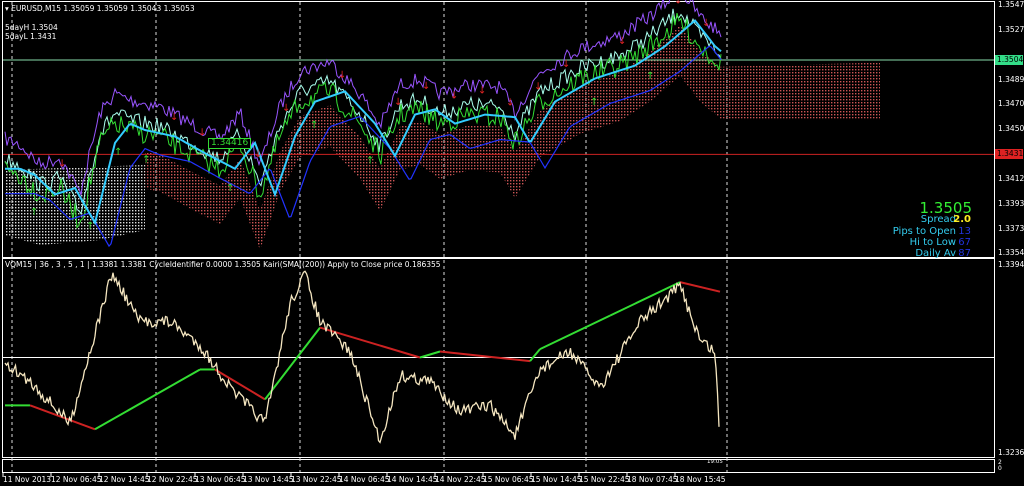 The width and height of the screenshot is (1024, 486). I want to click on spread-label: Spread, so click(938, 219).